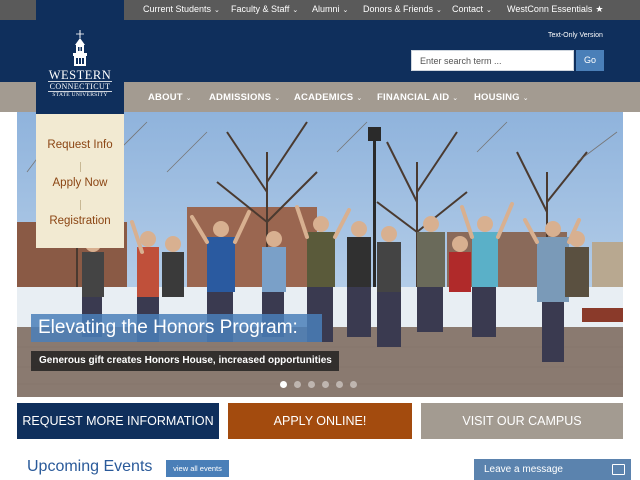 The height and width of the screenshot is (480, 640). Describe the element at coordinates (260, 9) in the screenshot. I see `util-nav-label: Faculty & Staff` at that location.